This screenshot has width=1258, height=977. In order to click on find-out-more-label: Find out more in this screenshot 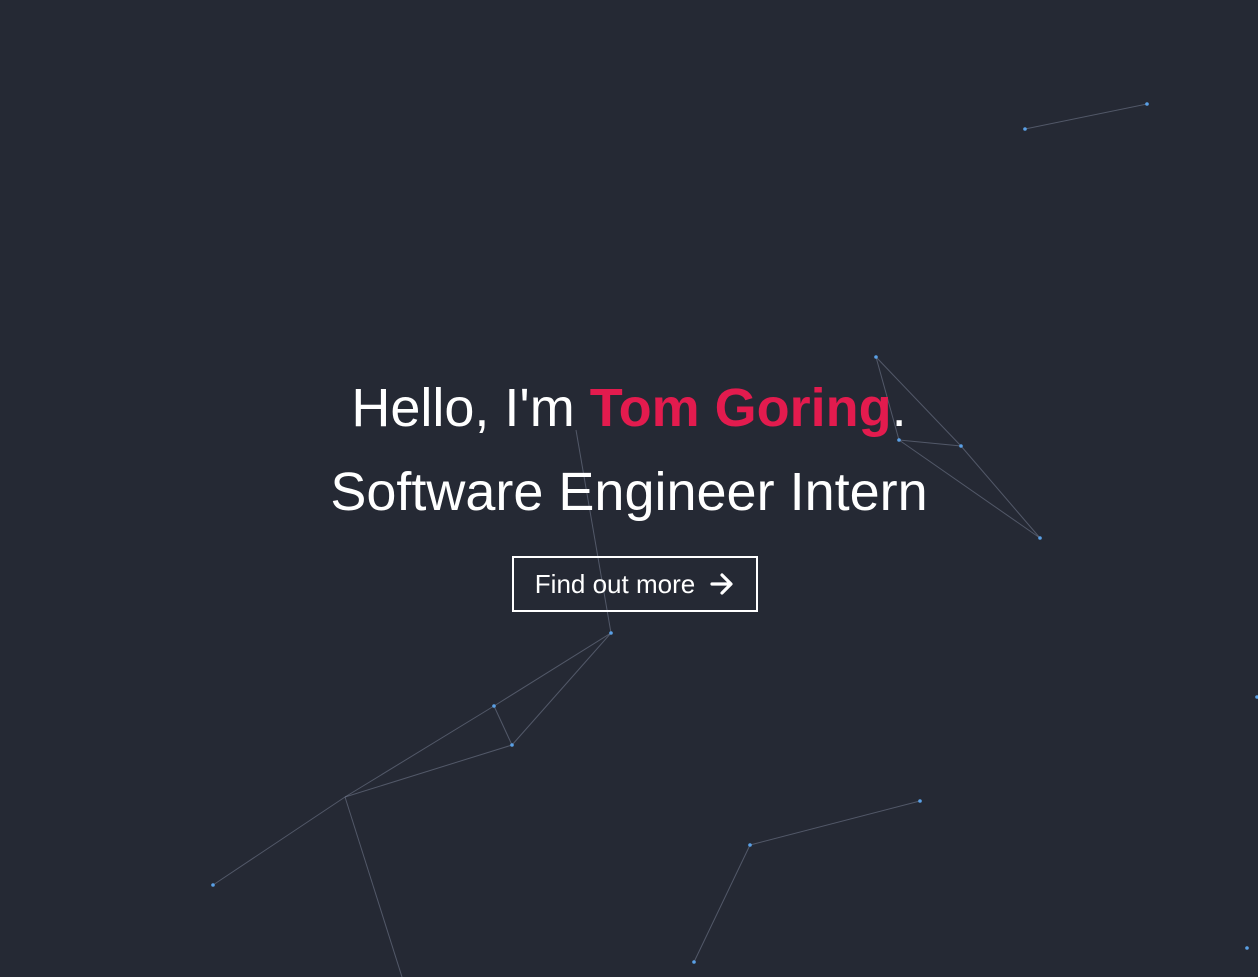, I will do `click(615, 583)`.